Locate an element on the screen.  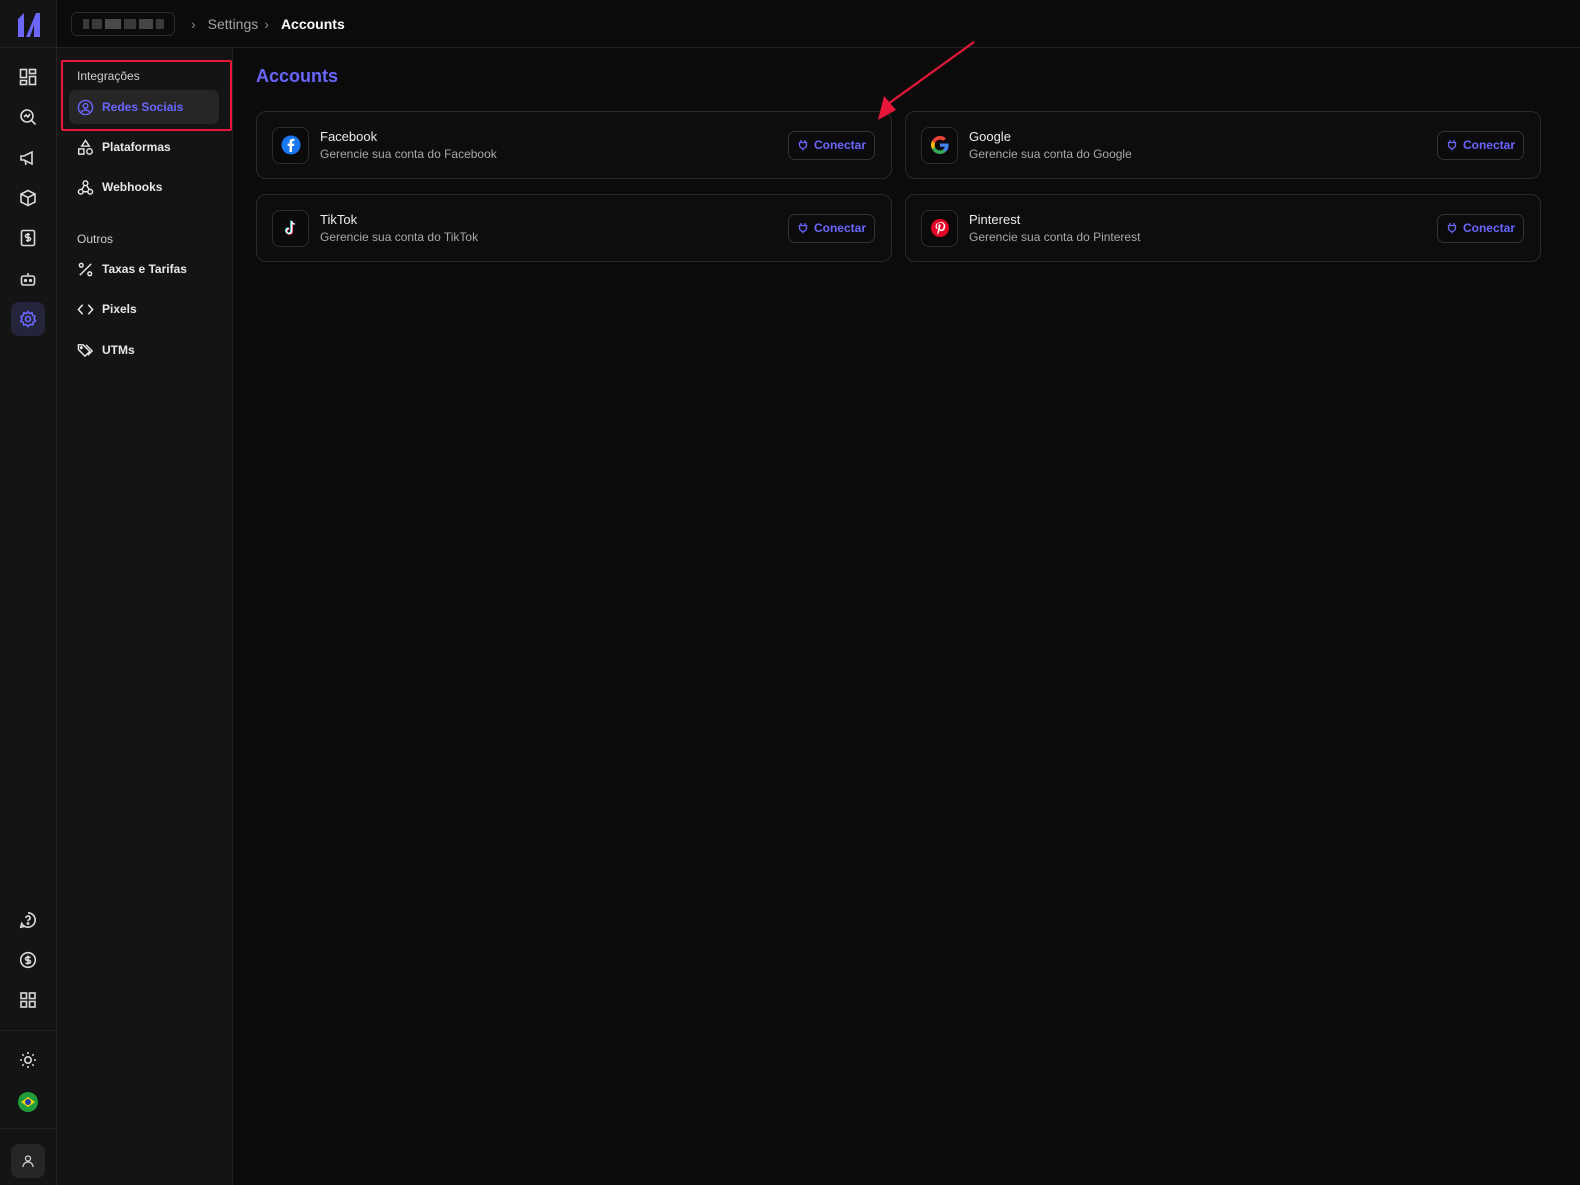
search-analytics-icon is located at coordinates (28, 117).